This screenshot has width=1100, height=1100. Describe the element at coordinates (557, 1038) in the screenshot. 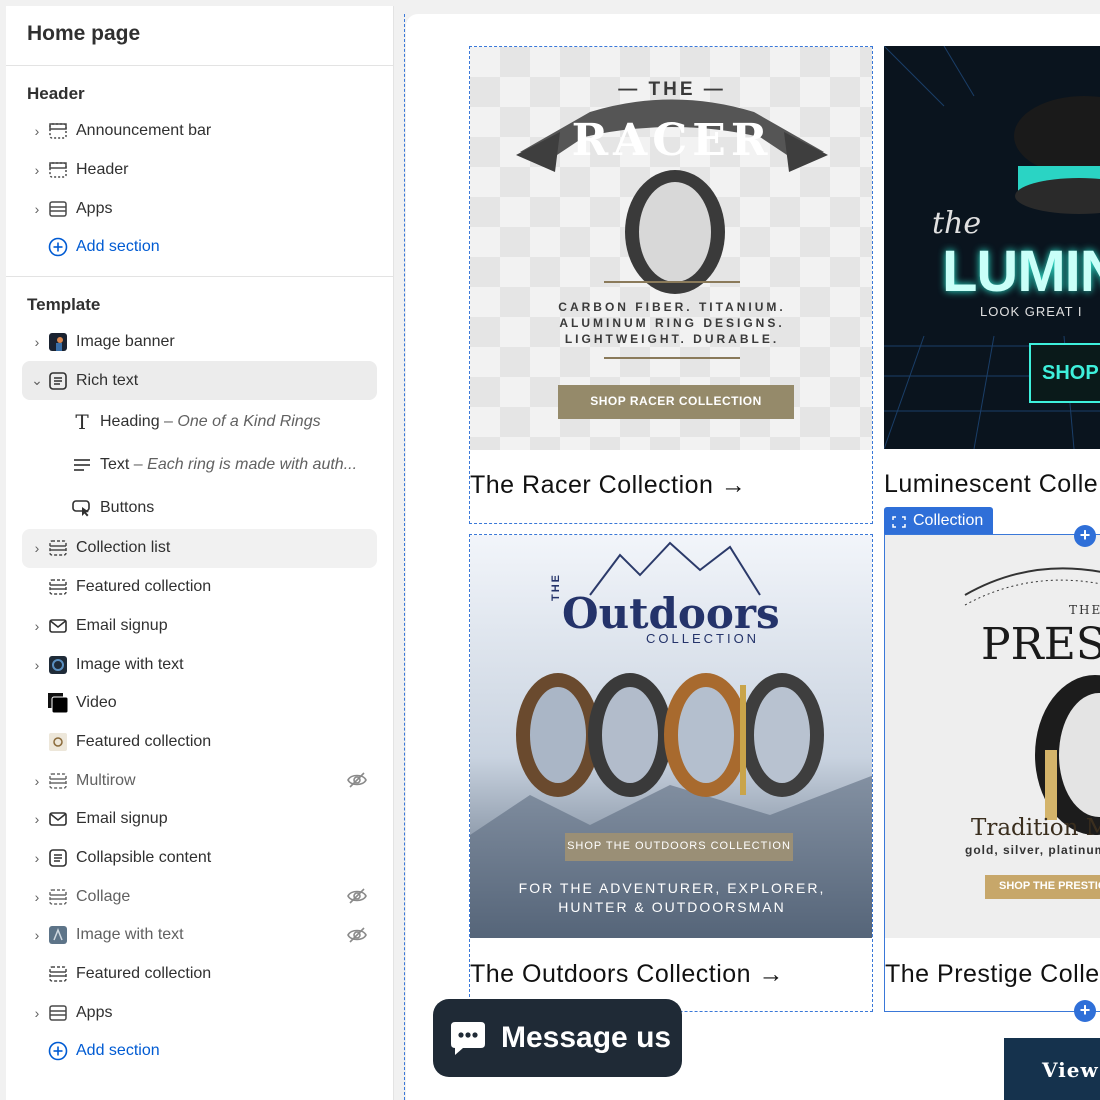

I see `message-us-button: Message us` at that location.